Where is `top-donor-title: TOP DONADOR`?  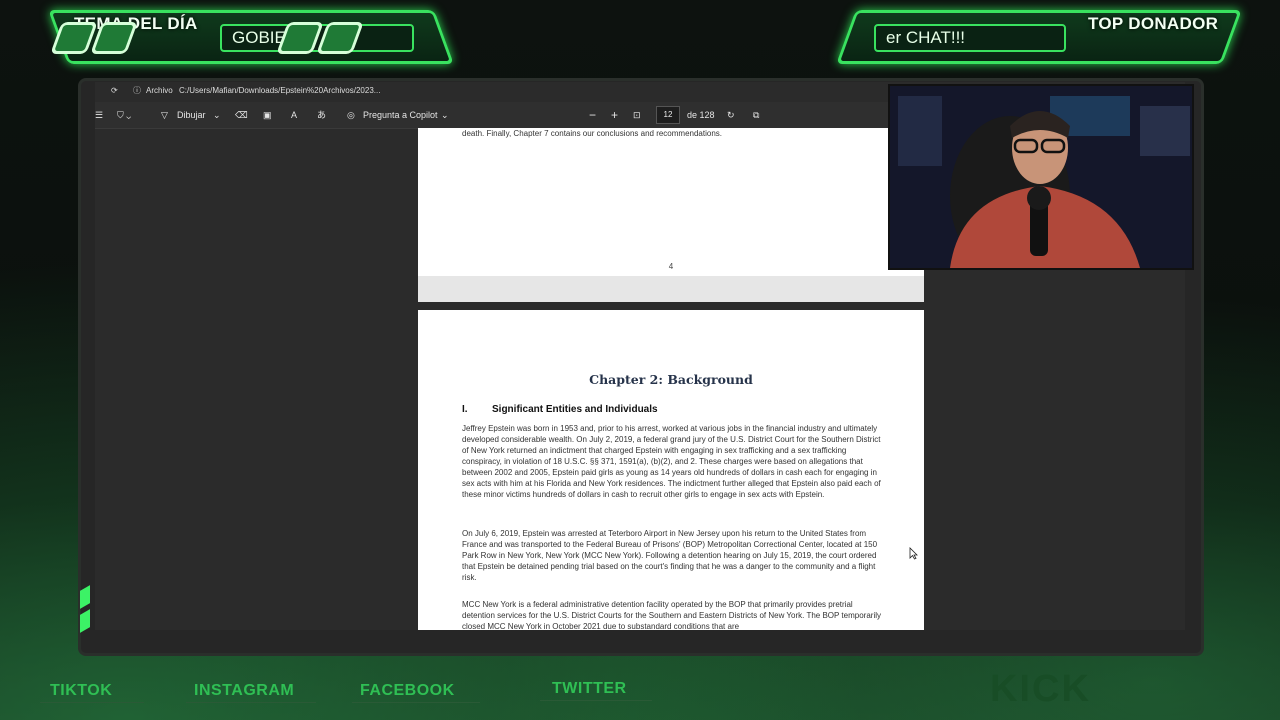 top-donor-title: TOP DONADOR is located at coordinates (1153, 23).